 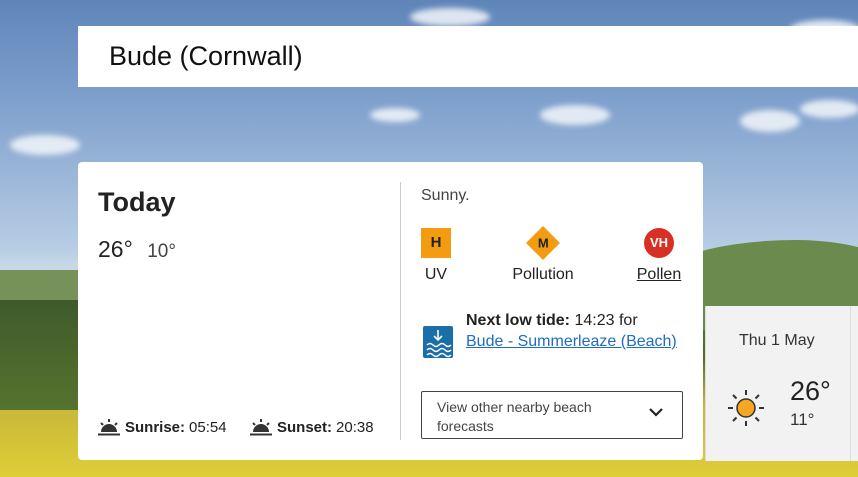 I want to click on sunrise-info: Sunrise: 05:54, so click(x=162, y=427).